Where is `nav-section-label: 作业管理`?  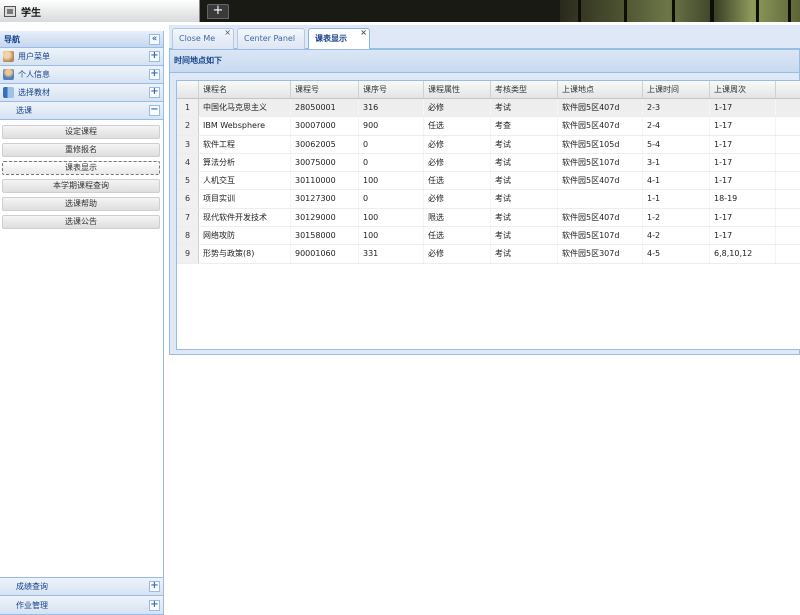 nav-section-label: 作业管理 is located at coordinates (32, 605).